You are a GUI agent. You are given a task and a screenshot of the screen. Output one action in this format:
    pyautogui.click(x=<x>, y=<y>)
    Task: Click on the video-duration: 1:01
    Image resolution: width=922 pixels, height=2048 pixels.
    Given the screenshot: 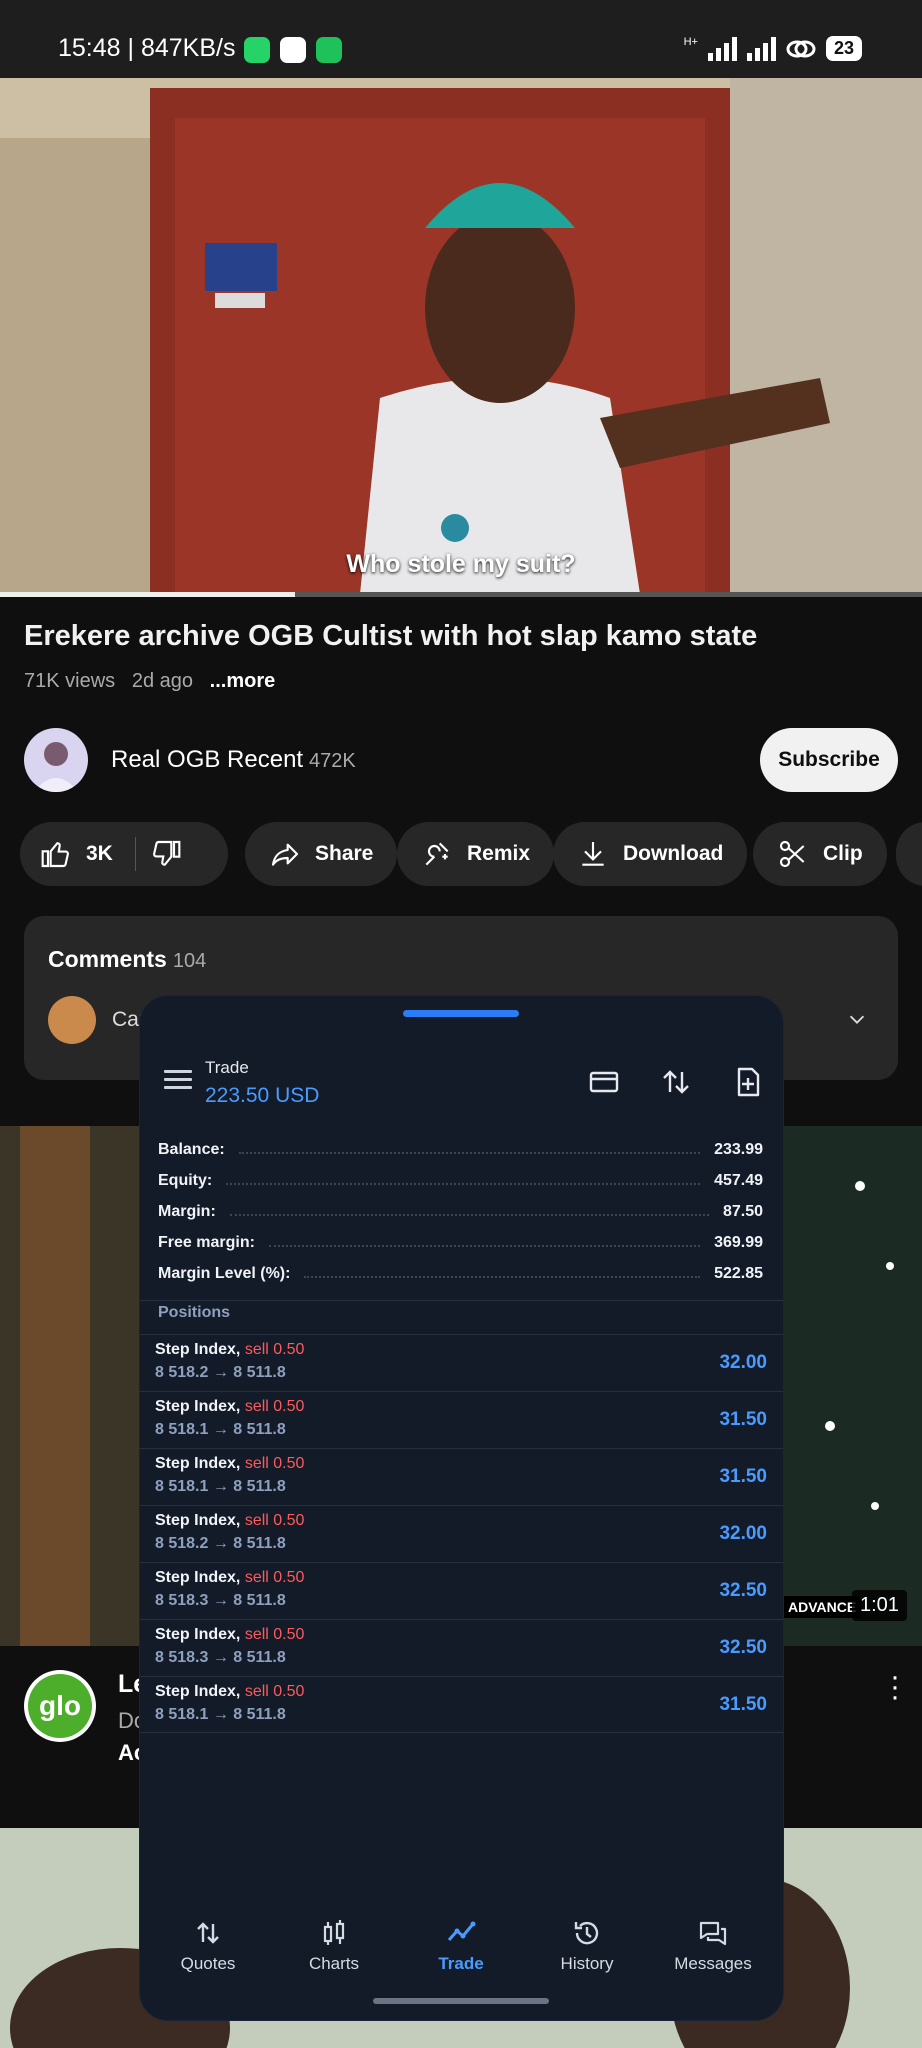 What is the action you would take?
    pyautogui.click(x=879, y=1605)
    